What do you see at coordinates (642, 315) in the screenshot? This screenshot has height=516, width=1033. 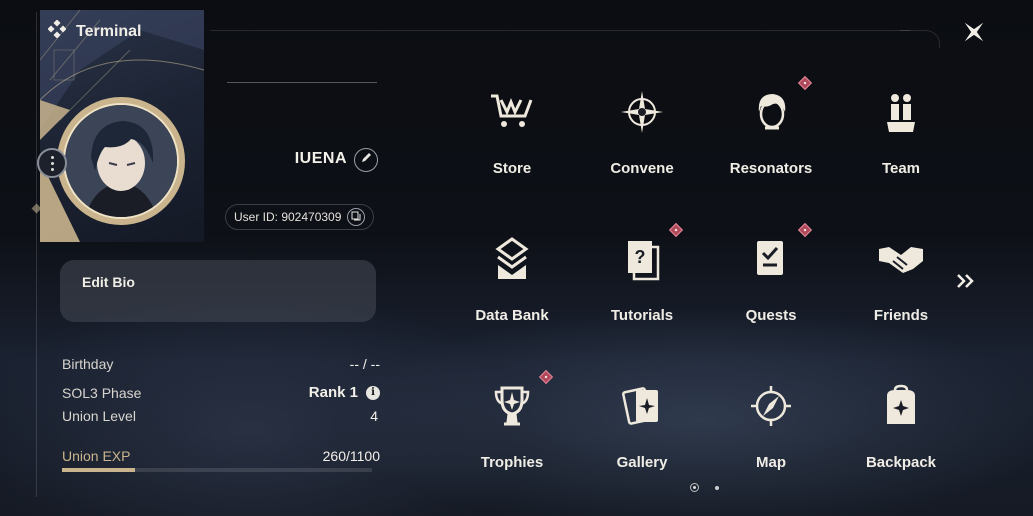 I see `menu-item-label: Tutorials` at bounding box center [642, 315].